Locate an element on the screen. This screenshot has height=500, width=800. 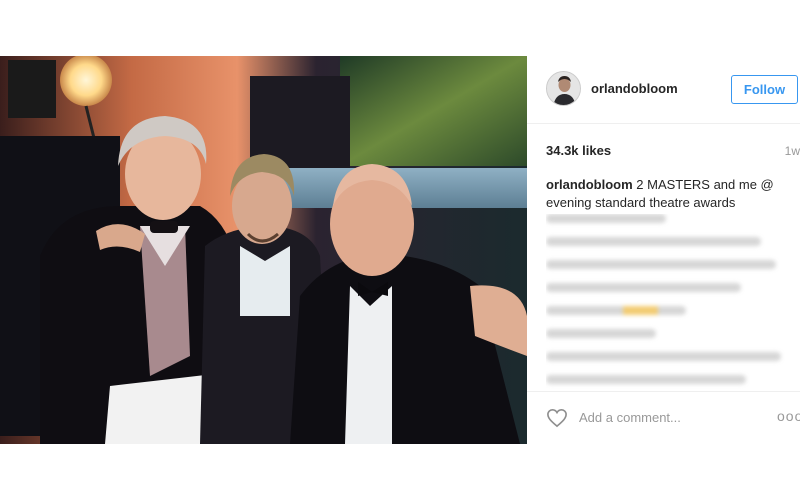
avatar is located at coordinates (563, 88).